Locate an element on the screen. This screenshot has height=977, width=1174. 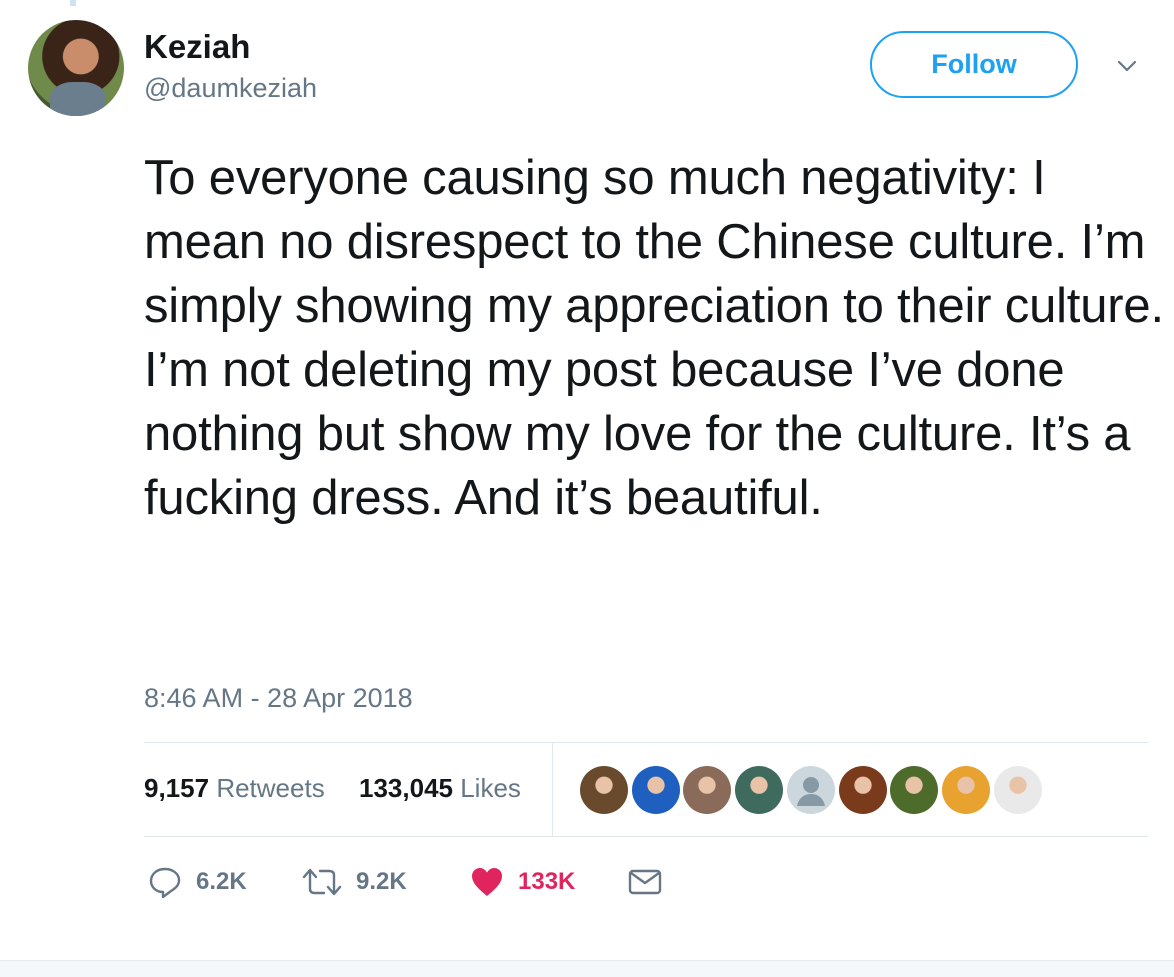
avatar-shoulder is located at coordinates (78, 99).